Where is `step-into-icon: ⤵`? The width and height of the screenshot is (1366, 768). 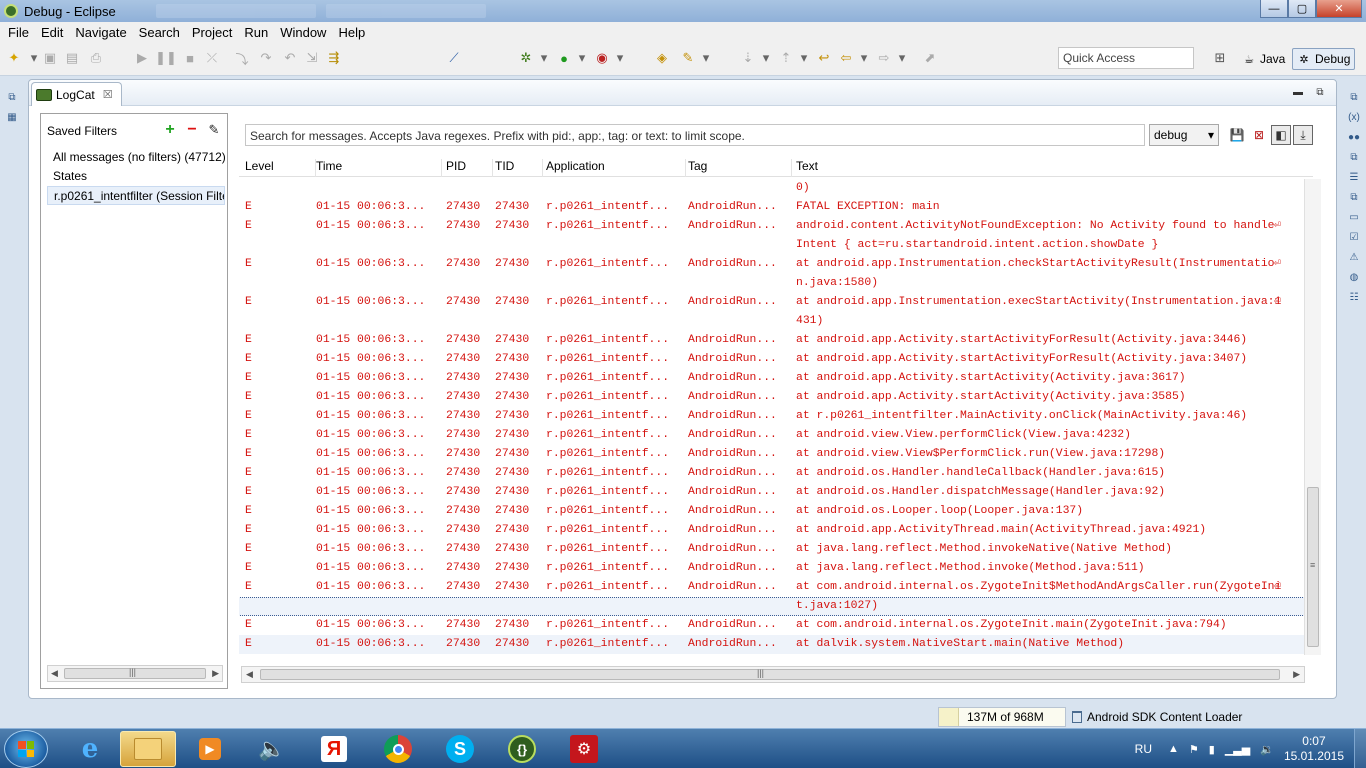
step-into-icon: ⤵ is located at coordinates (242, 58).